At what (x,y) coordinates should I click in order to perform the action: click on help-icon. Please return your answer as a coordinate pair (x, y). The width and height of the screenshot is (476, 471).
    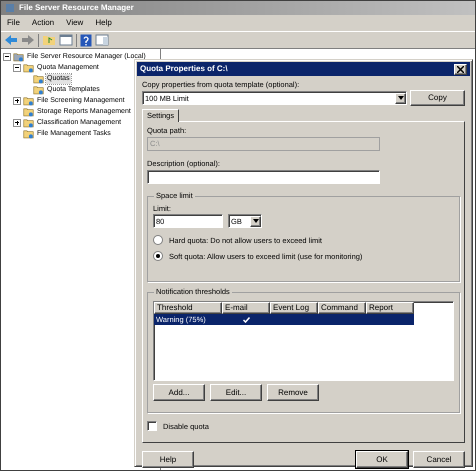
    Looking at the image, I should click on (86, 40).